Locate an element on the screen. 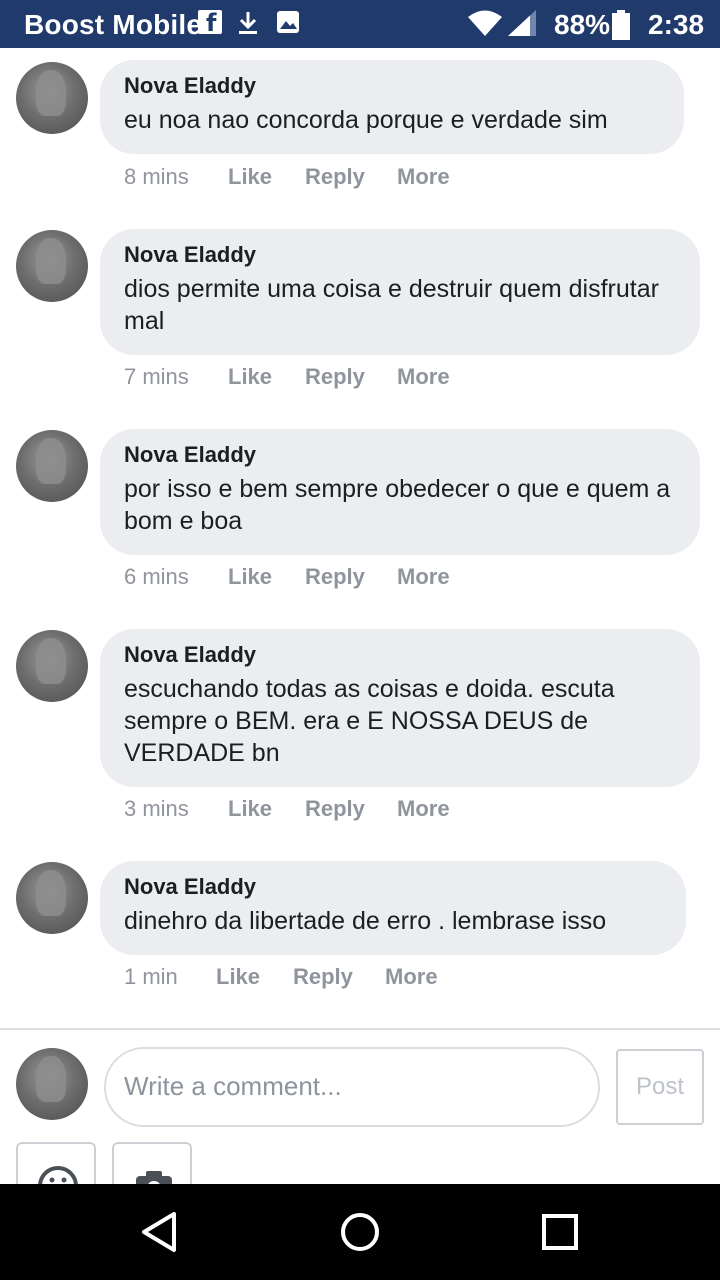  comment-text: eu noa nao concorda porque e verdade sim is located at coordinates (366, 120).